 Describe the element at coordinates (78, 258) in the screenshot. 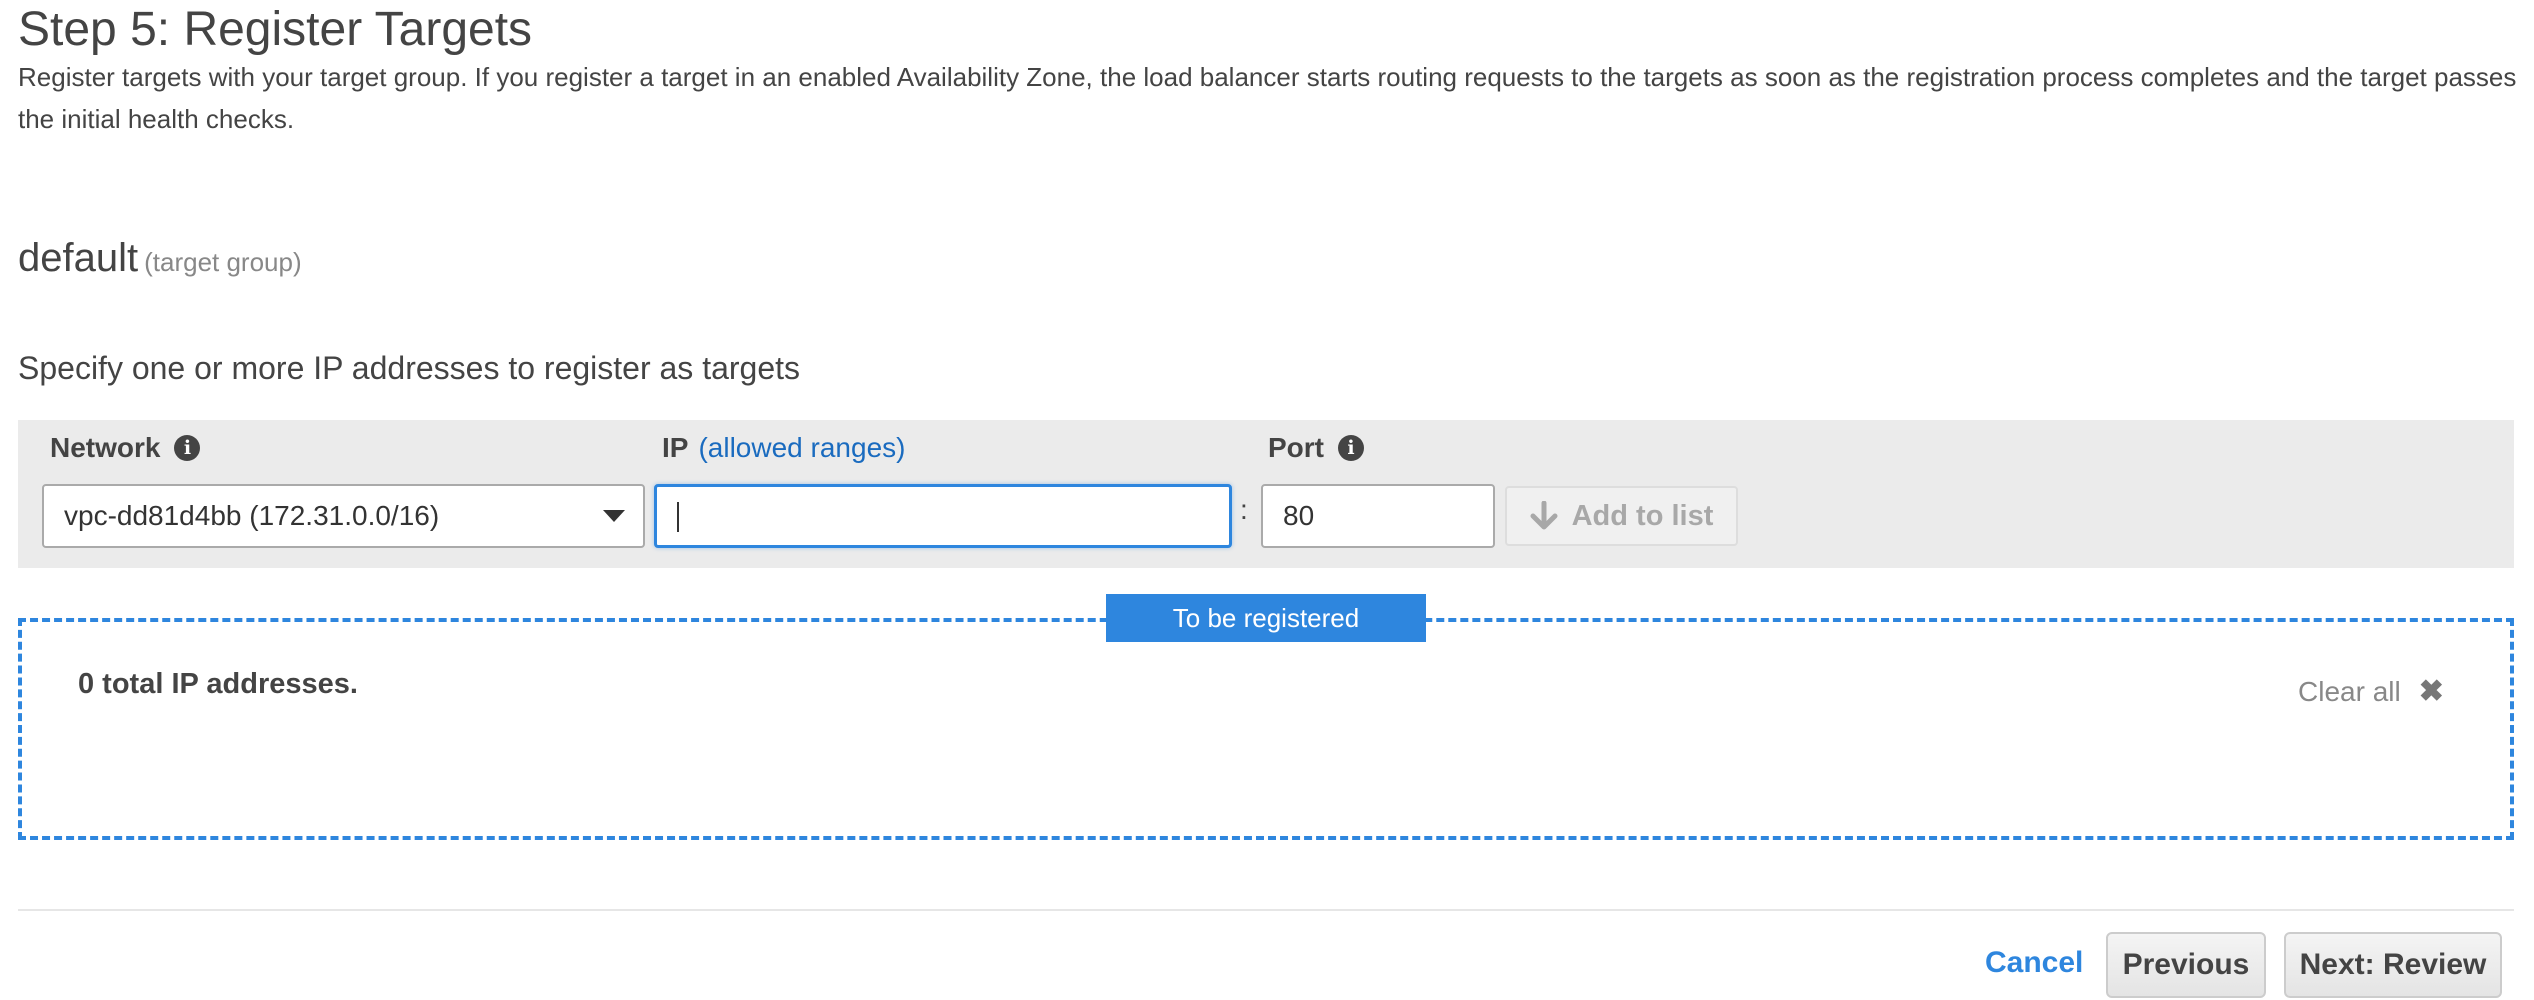

I see `target-group-name: default` at that location.